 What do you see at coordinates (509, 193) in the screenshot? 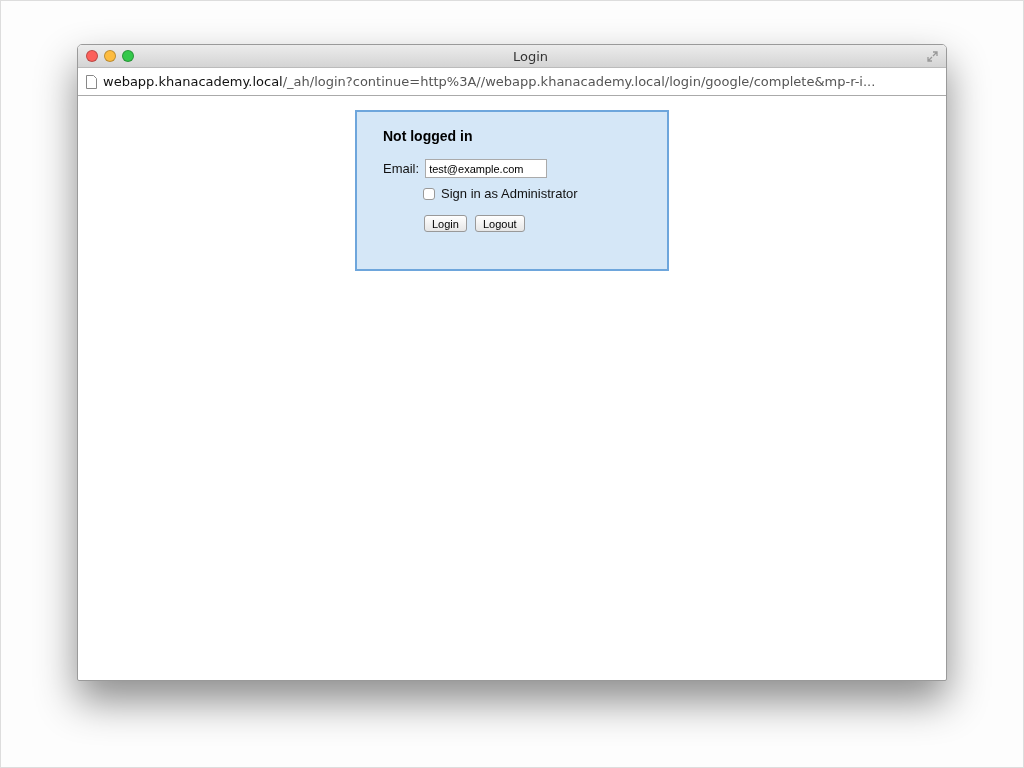
I see `admin-checkbox-label: Sign in as Administrator` at bounding box center [509, 193].